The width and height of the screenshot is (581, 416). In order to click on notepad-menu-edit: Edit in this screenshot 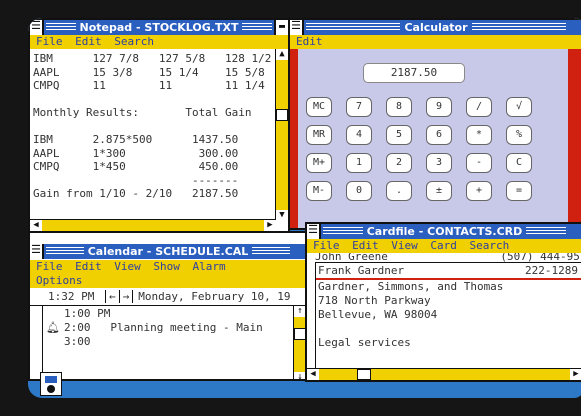, I will do `click(88, 41)`.